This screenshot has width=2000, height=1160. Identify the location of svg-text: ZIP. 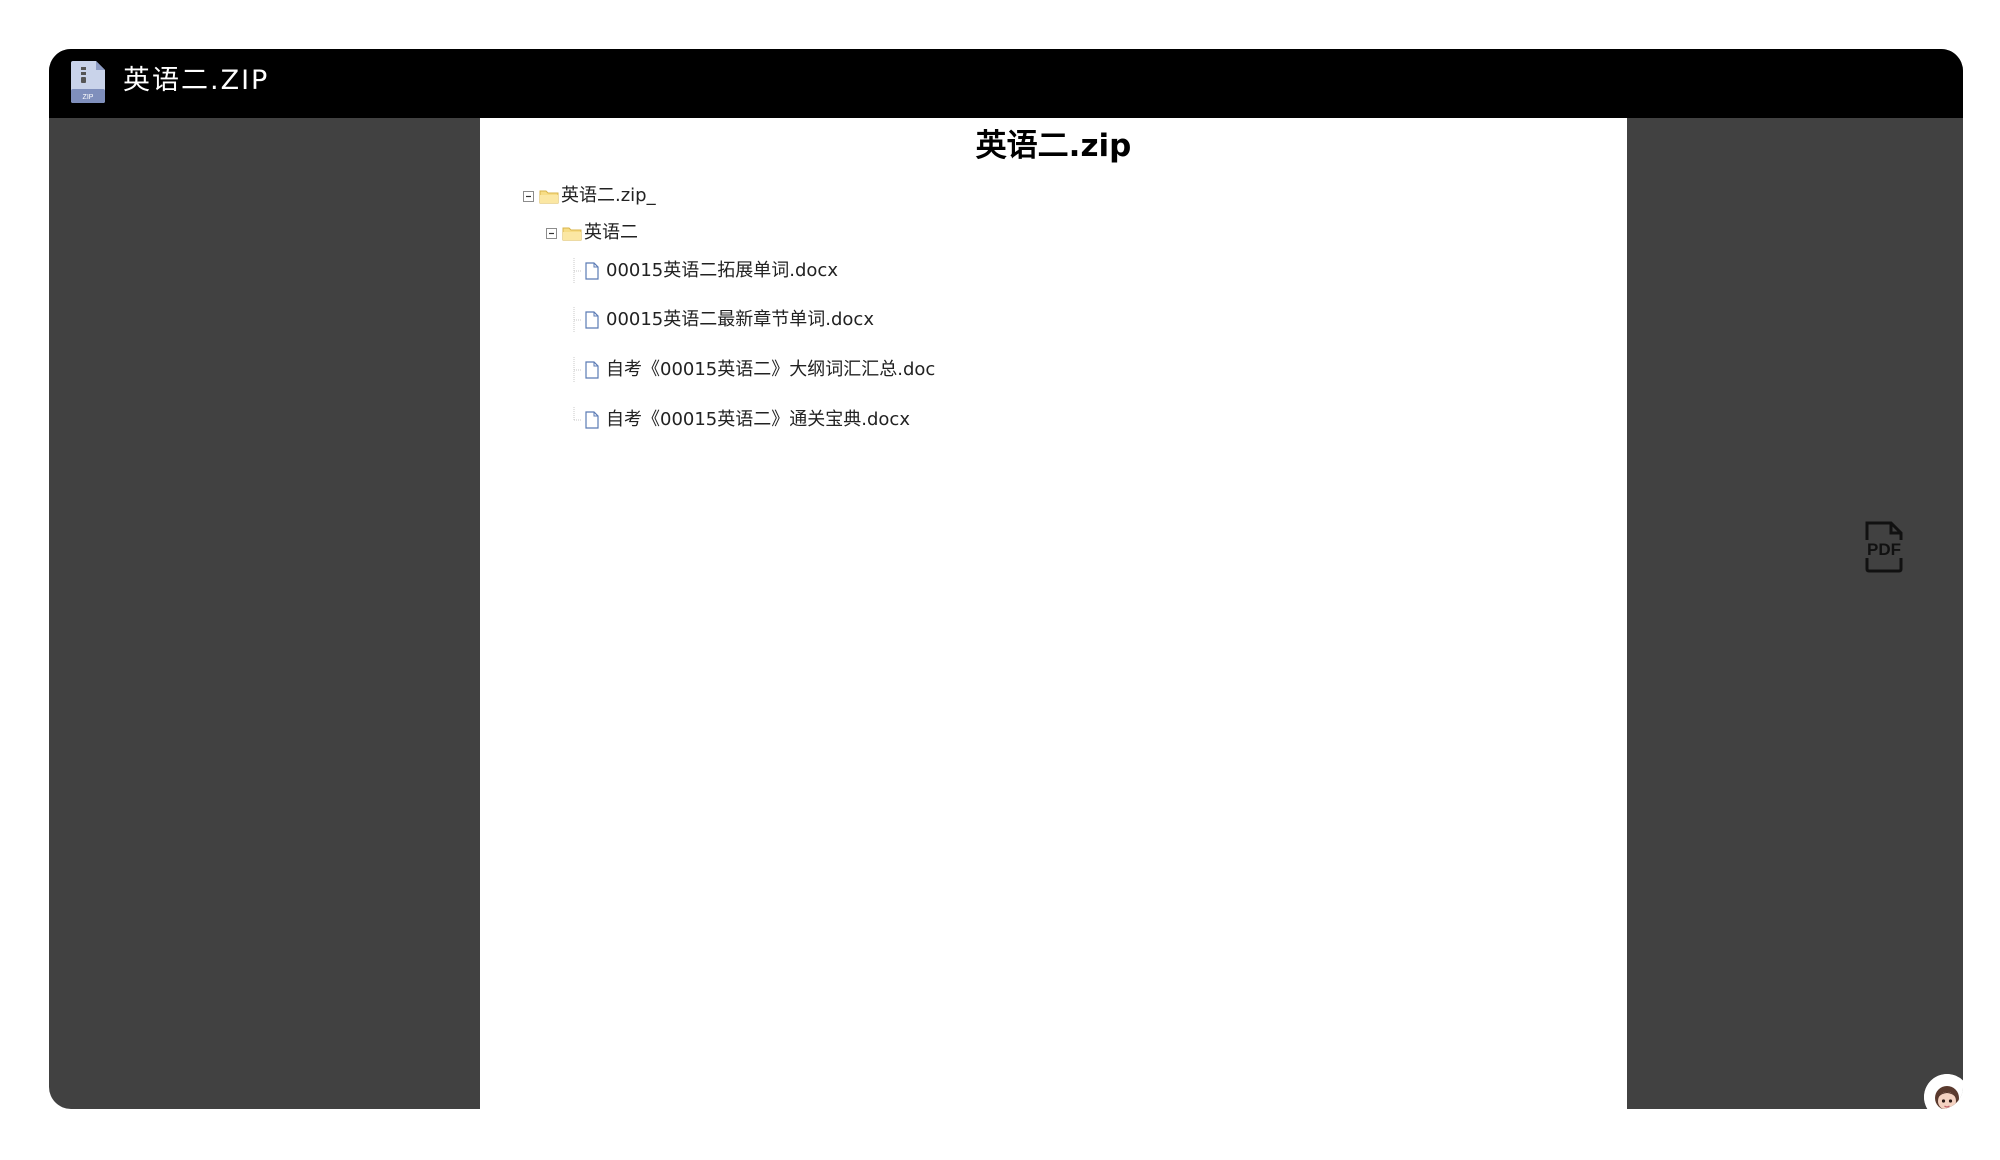
(88, 97).